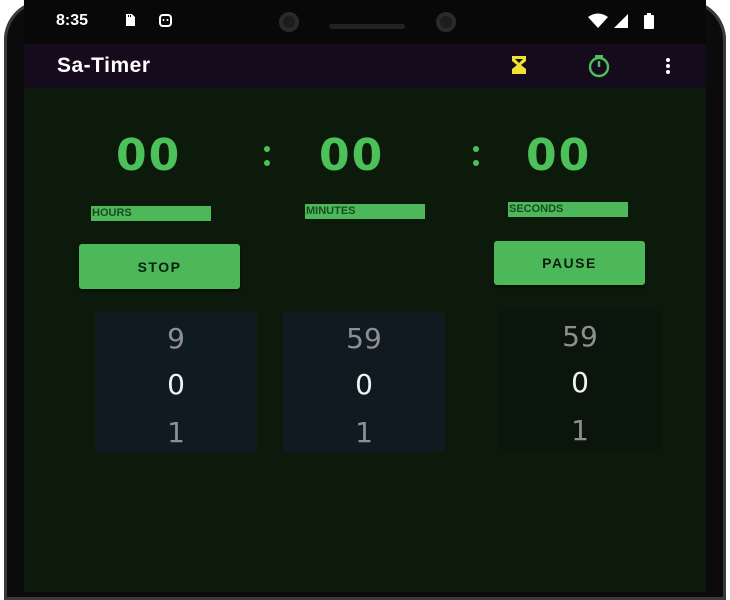 The height and width of the screenshot is (600, 730). Describe the element at coordinates (649, 23) in the screenshot. I see `battery-icon` at that location.